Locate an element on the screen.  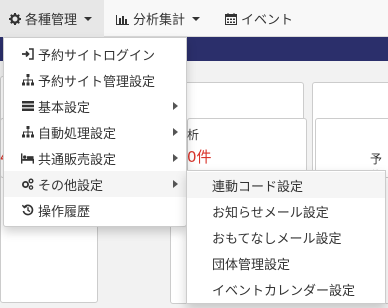
submenu-item-label: おもてなしメール設定 is located at coordinates (277, 239).